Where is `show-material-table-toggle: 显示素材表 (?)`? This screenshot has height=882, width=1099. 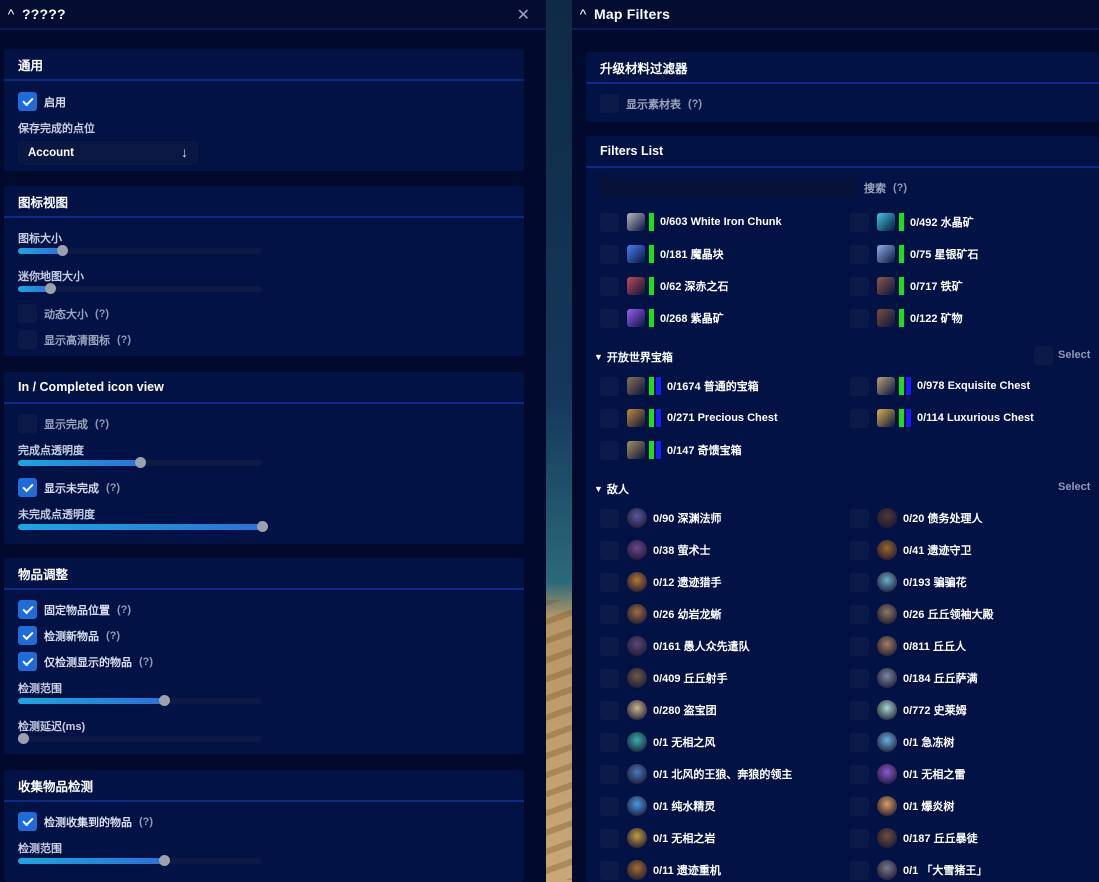
show-material-table-toggle: 显示素材表 (?) is located at coordinates (651, 103).